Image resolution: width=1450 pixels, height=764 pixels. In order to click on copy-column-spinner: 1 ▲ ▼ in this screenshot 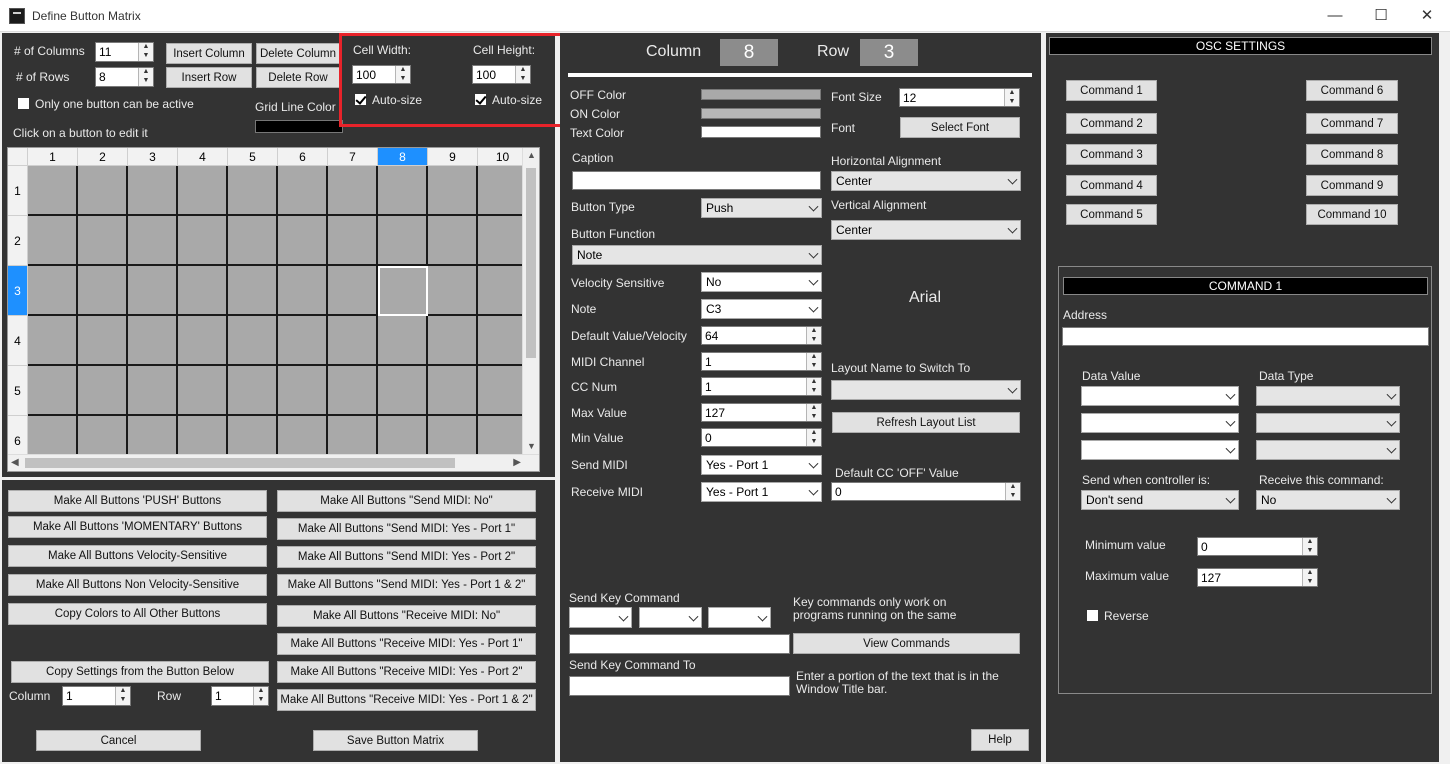, I will do `click(96, 696)`.